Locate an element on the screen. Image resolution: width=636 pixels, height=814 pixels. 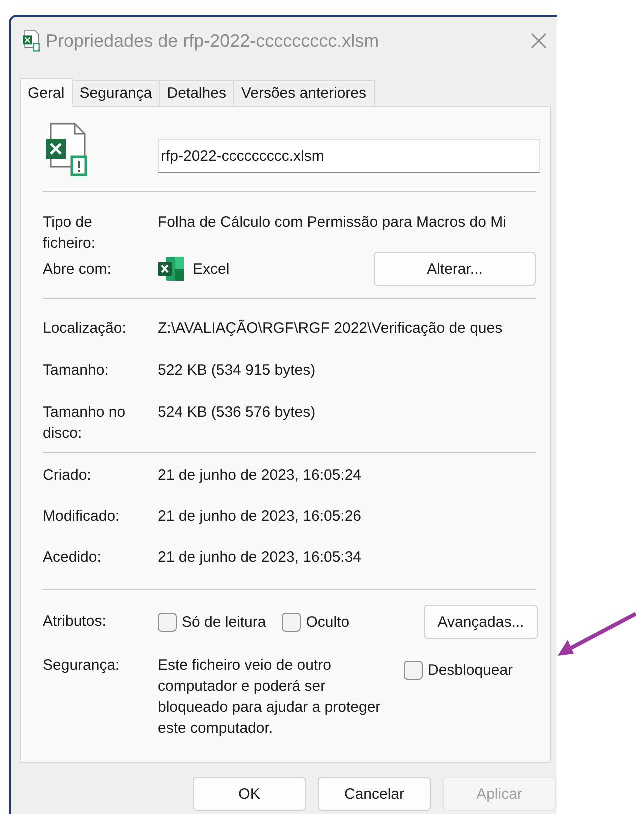
close-icon is located at coordinates (539, 41).